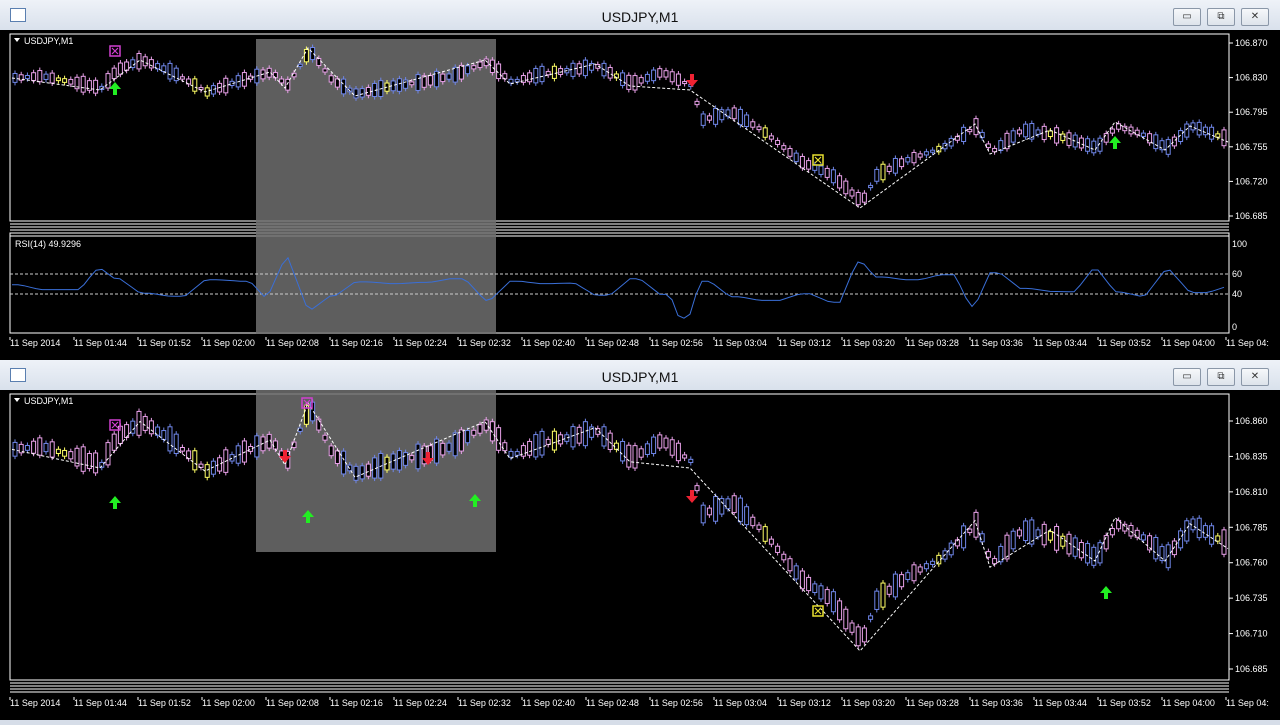  I want to click on title-bar-2: USDJPY,M1 ▭ ⧉ ✕, so click(640, 375).